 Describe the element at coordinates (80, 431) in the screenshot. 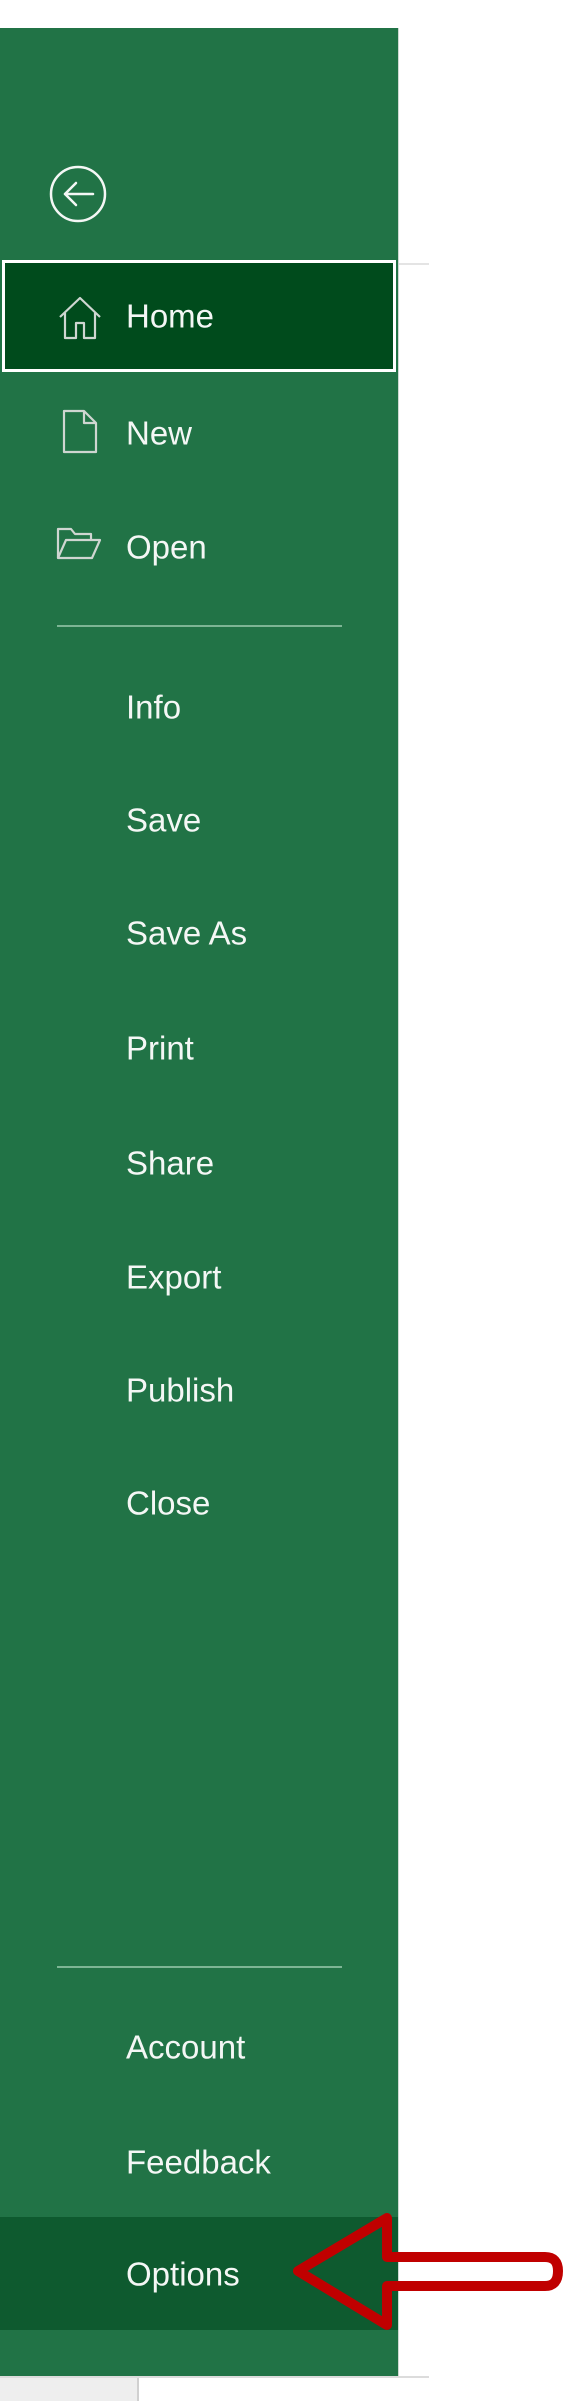

I see `new-document-icon` at that location.